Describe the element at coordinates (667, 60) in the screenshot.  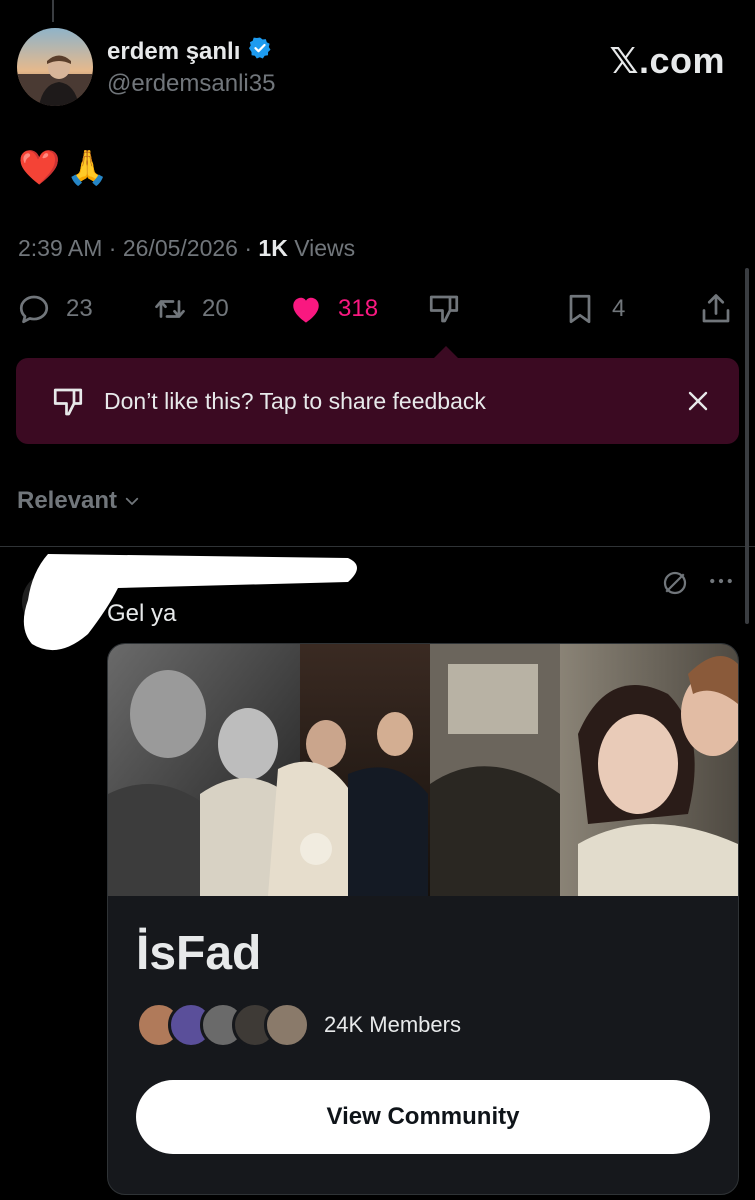
I see `x-watermark: 𝕏.com` at that location.